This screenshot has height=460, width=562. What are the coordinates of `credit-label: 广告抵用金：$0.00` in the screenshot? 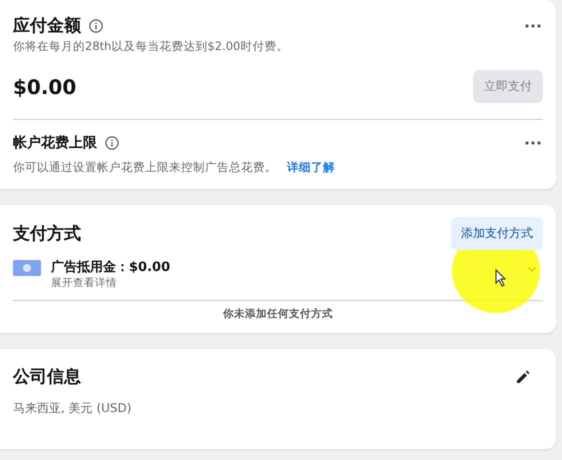 It's located at (110, 267).